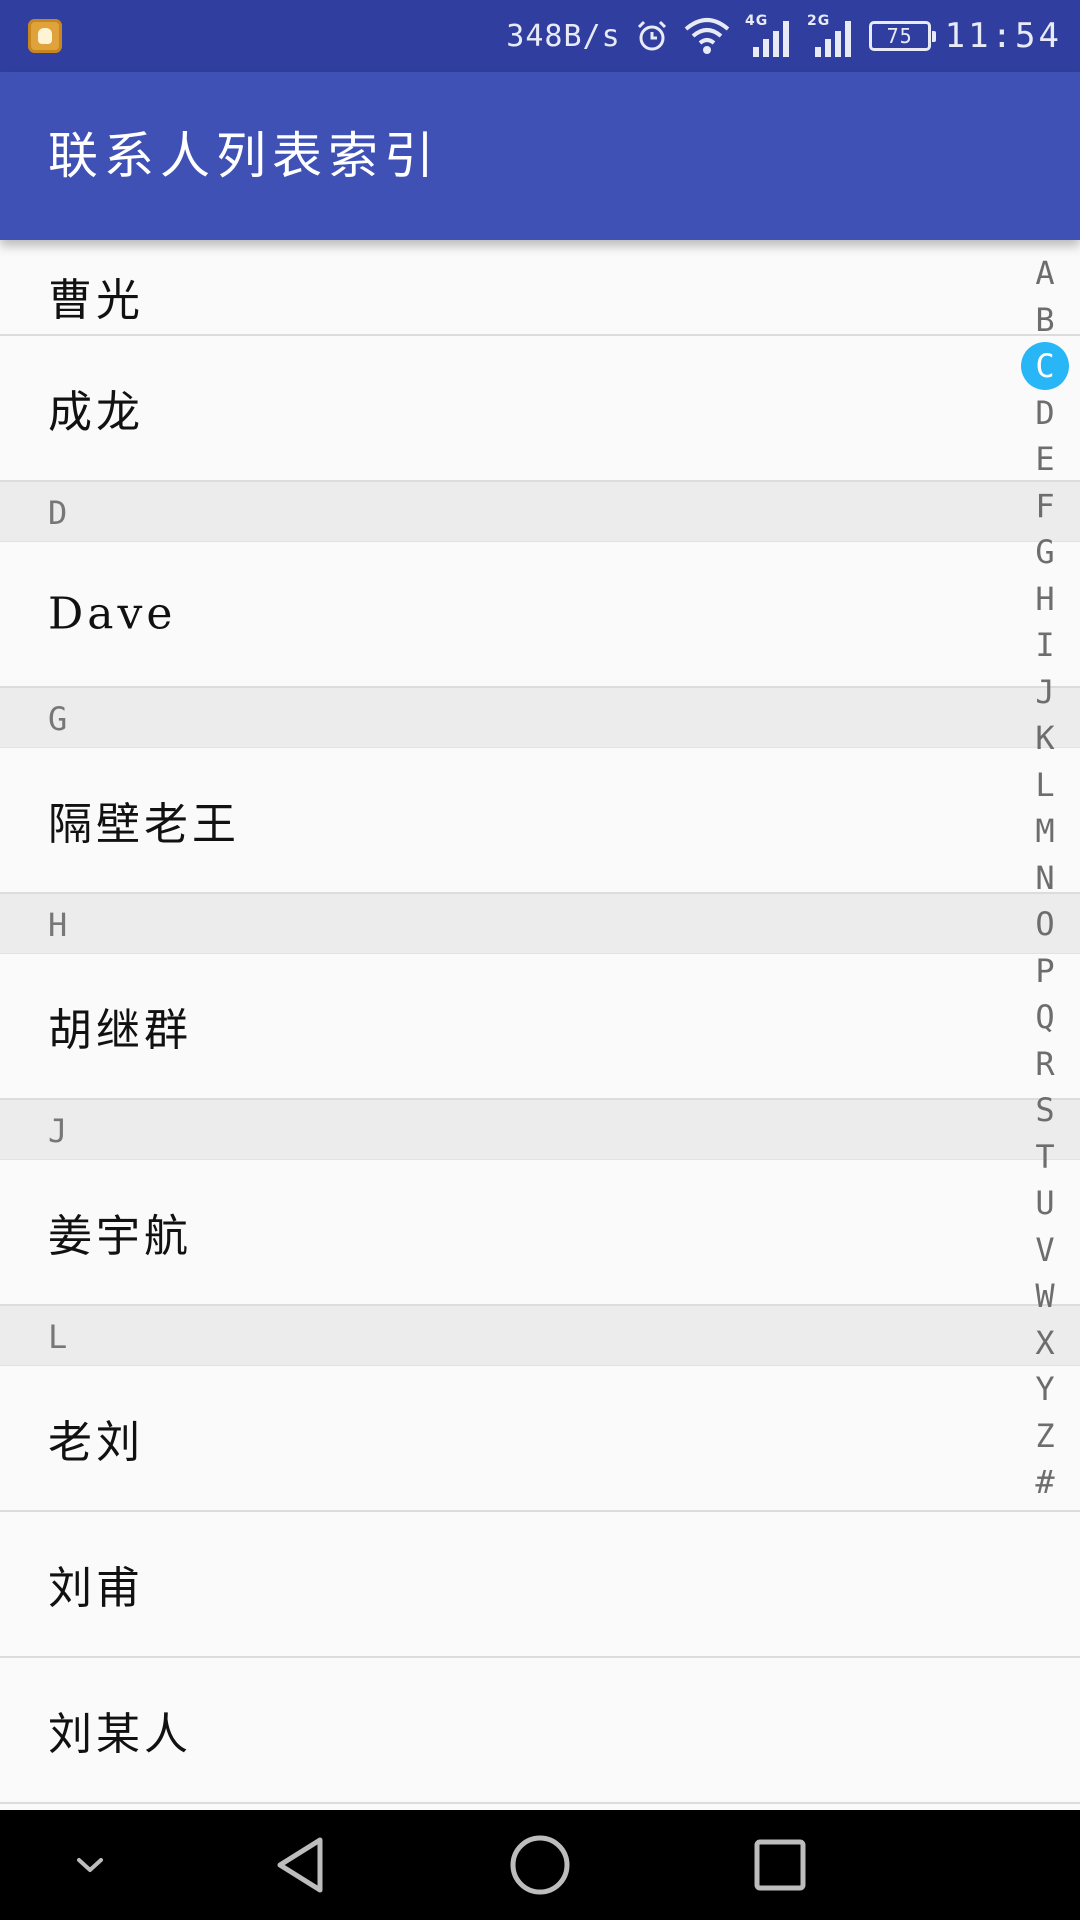 This screenshot has width=1080, height=1920. Describe the element at coordinates (244, 156) in the screenshot. I see `page-title: 联系人列表索引` at that location.